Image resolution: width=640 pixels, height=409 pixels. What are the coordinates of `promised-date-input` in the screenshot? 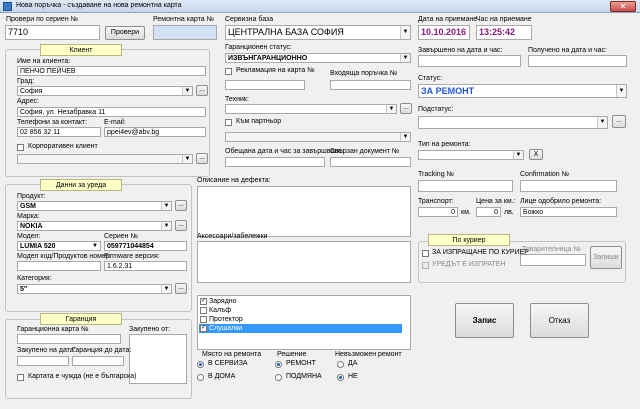 It's located at (275, 162).